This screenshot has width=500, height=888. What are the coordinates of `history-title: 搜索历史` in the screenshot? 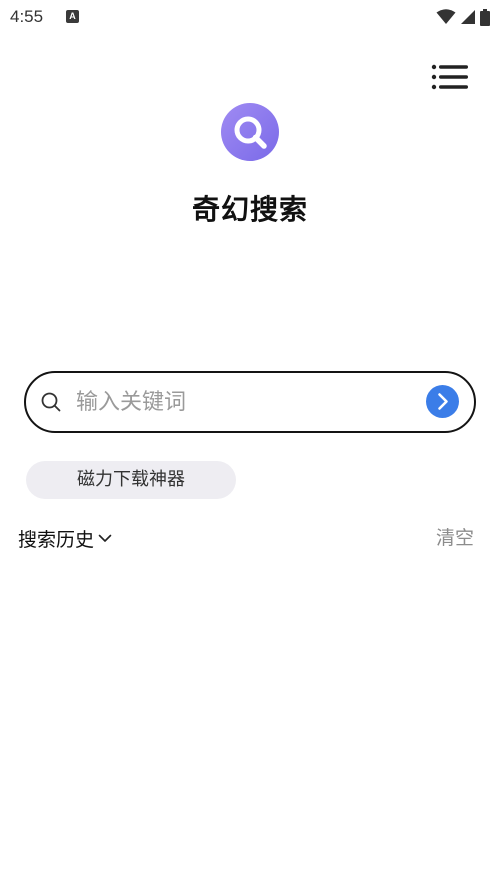 It's located at (56, 539).